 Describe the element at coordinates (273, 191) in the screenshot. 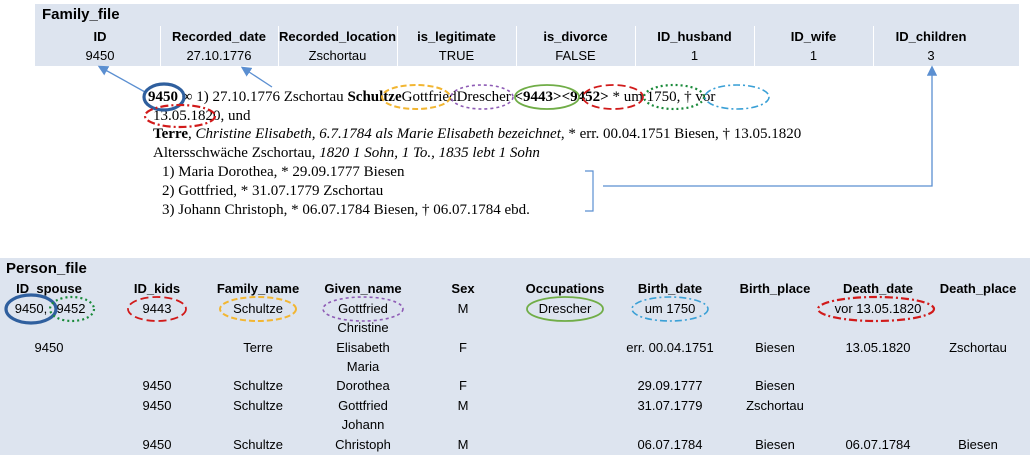

I see `record-child-2: 2) Gottfried, * 31.07.1779 Zschortau` at that location.